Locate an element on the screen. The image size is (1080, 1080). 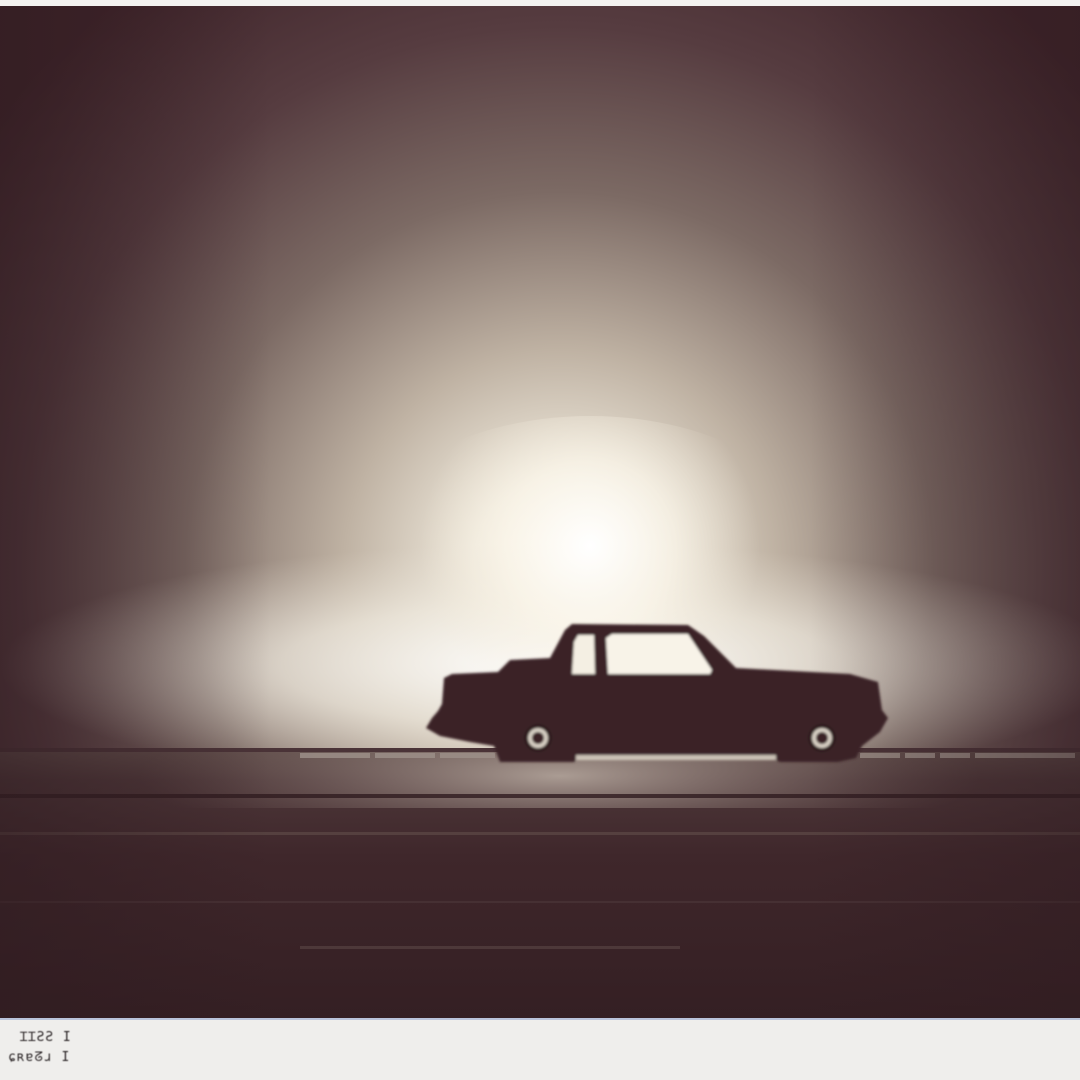
caption-line-1: ꞮꞮƧƧ I is located at coordinates (46, 1037).